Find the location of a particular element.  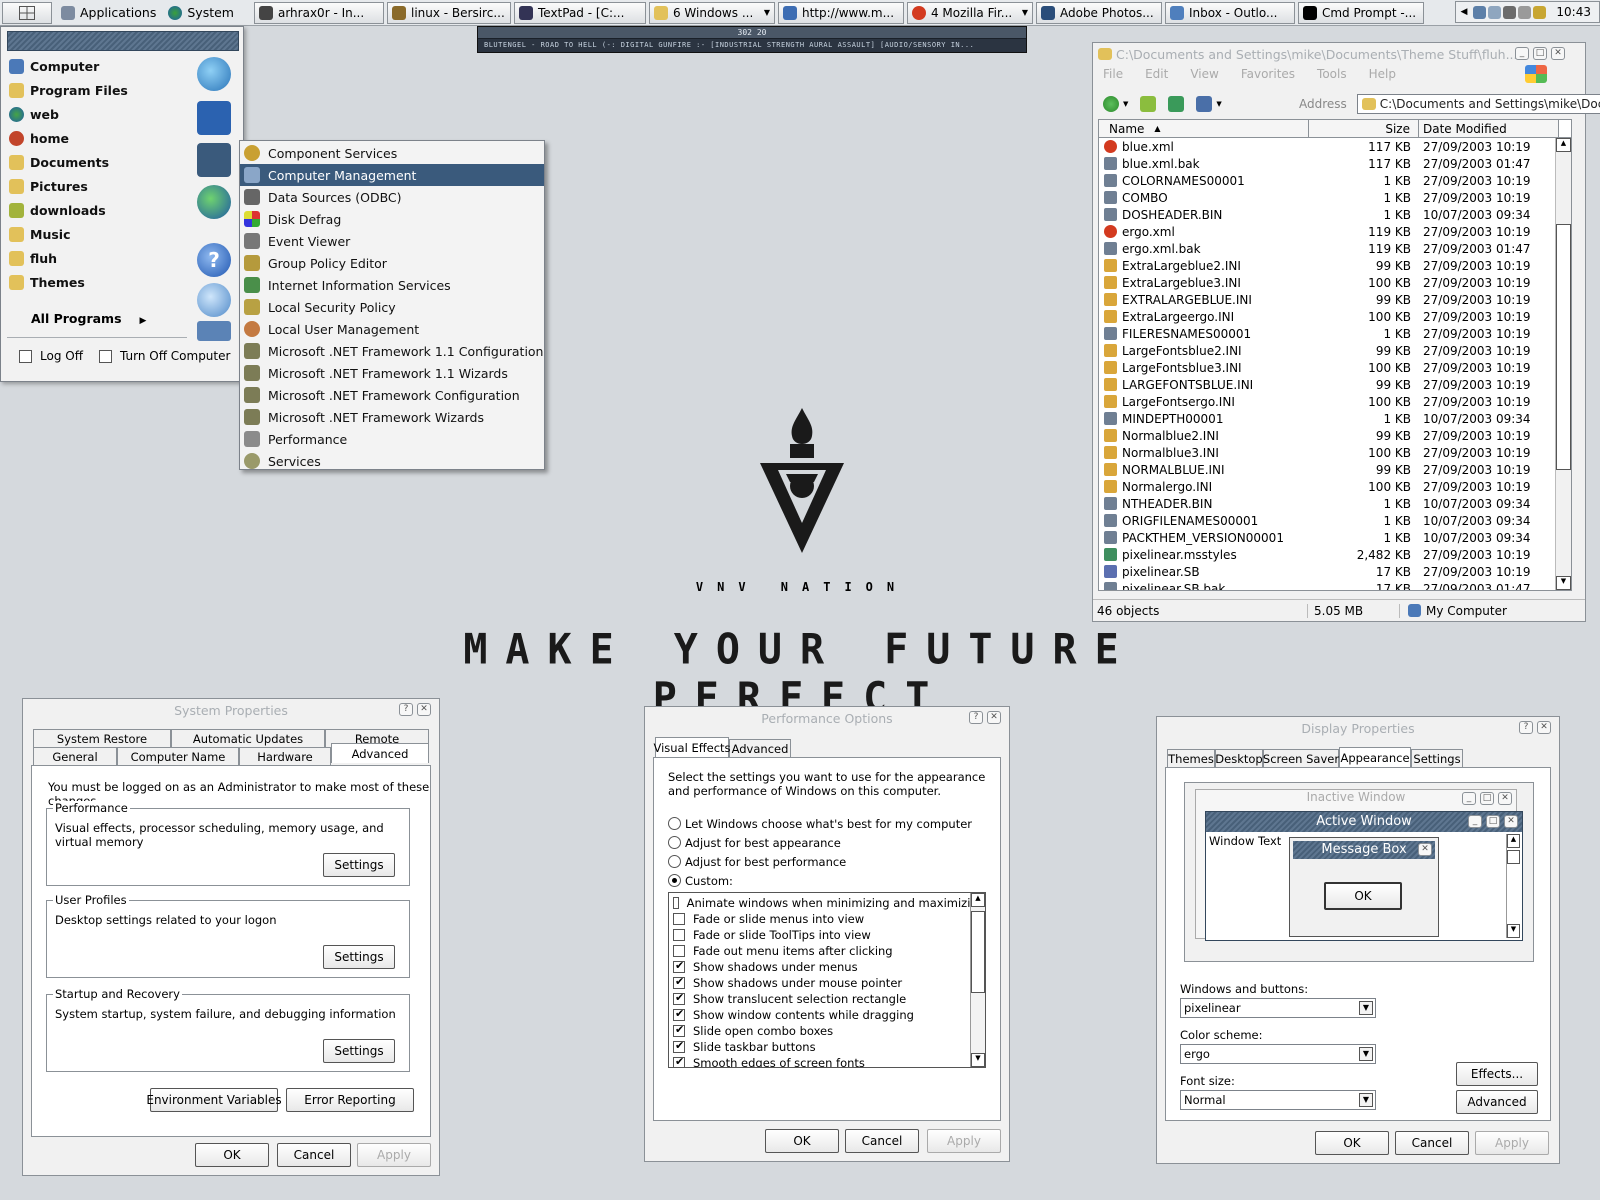

all-programs-button: All Programs ▶ is located at coordinates (88, 318).